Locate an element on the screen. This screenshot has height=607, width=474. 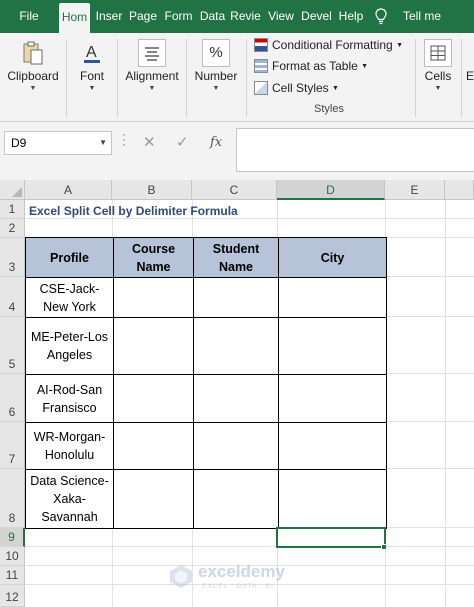
alignment-button: Alignment ▼ is located at coordinates (152, 77).